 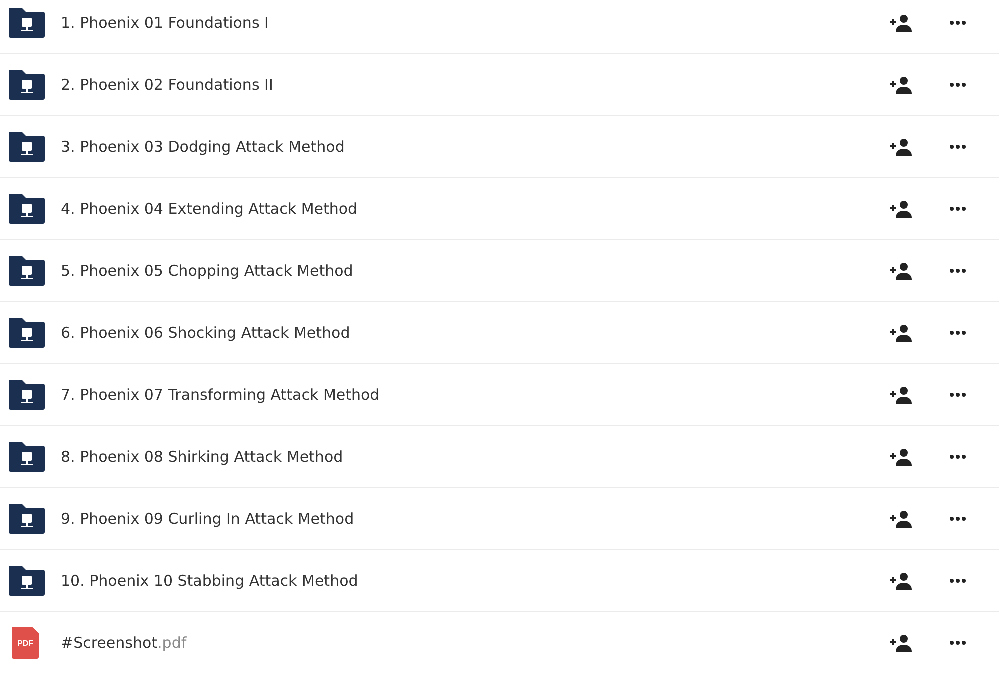 I want to click on file-name: 9. Phoenix 09 Curling In Attack Method, so click(x=473, y=519).